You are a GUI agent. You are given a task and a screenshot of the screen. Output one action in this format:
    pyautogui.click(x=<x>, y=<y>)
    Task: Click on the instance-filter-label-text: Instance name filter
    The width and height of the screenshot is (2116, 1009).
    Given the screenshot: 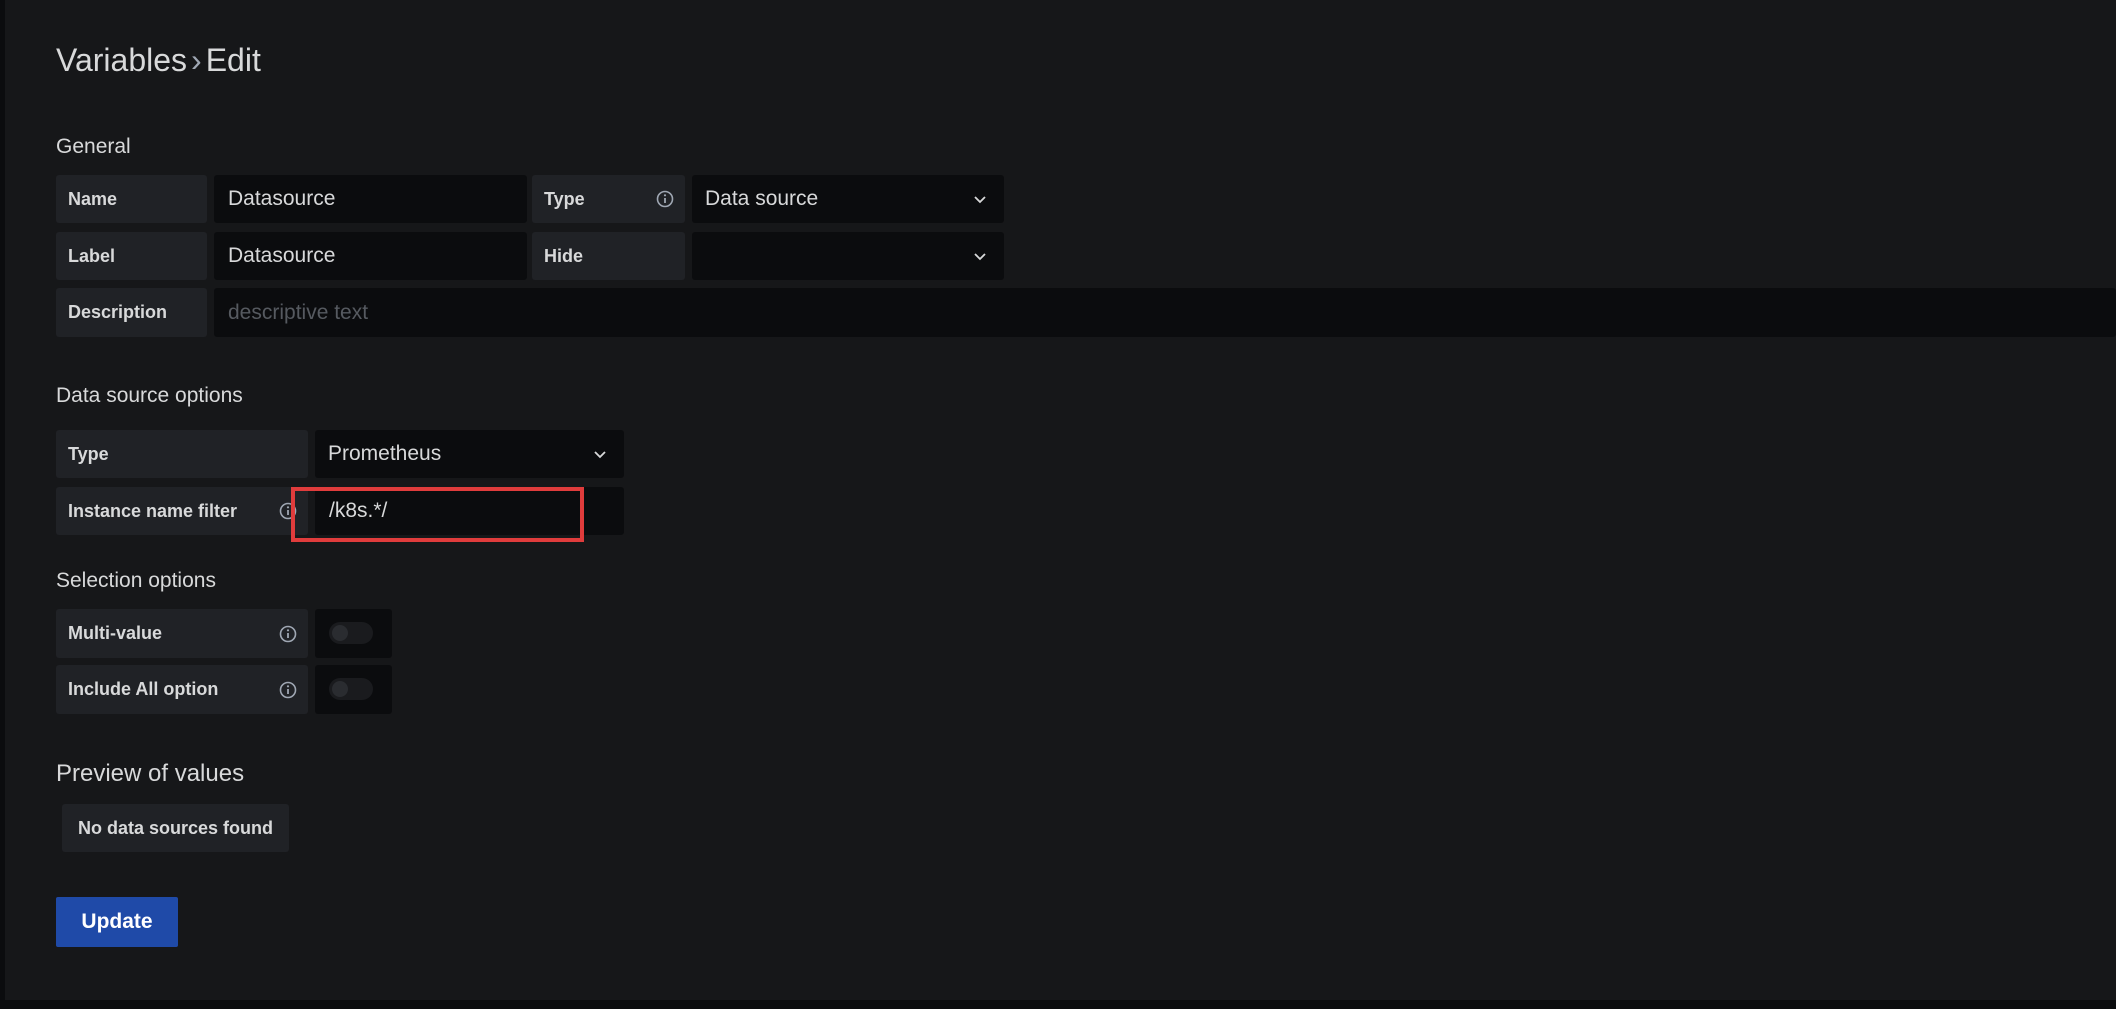 What is the action you would take?
    pyautogui.click(x=153, y=510)
    